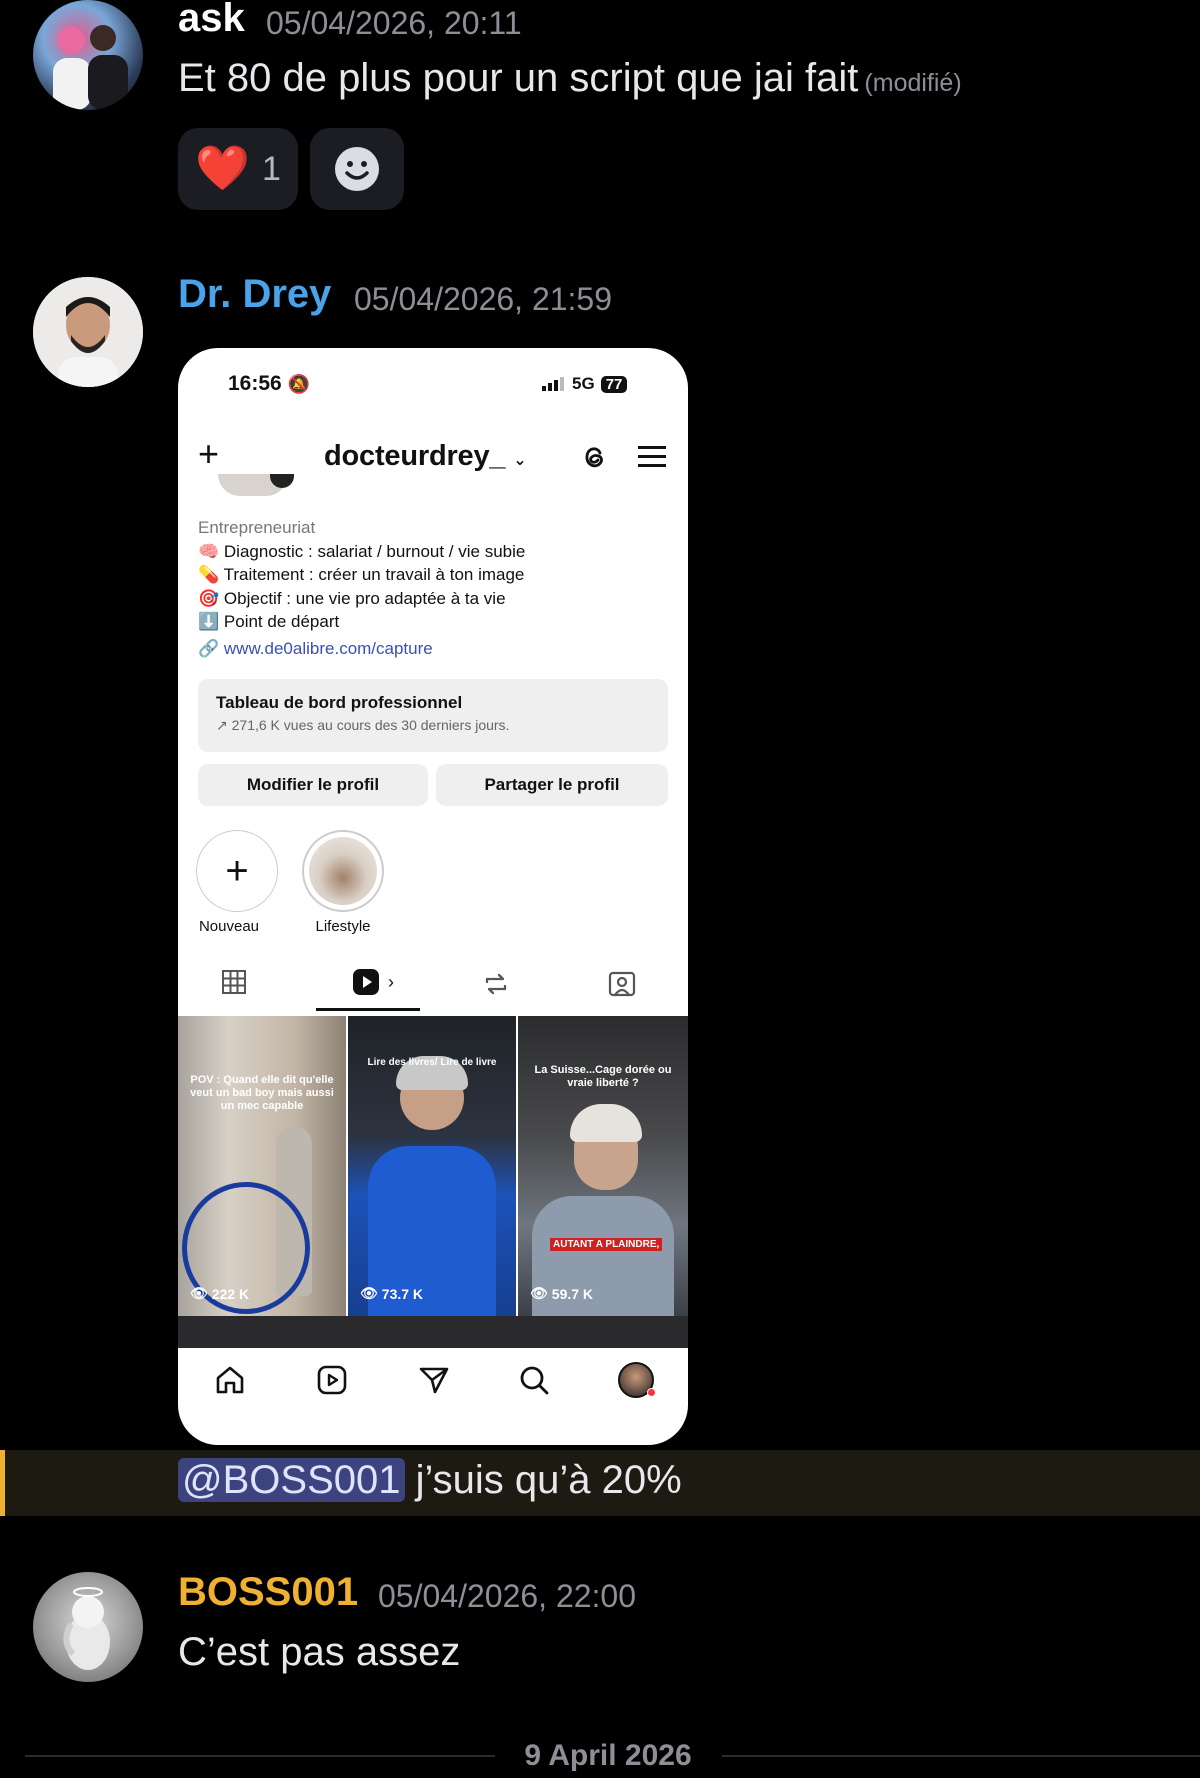 Image resolution: width=1200 pixels, height=1778 pixels. I want to click on reel-overlay-text: AUTANT A PLAINDRE,, so click(606, 1244).